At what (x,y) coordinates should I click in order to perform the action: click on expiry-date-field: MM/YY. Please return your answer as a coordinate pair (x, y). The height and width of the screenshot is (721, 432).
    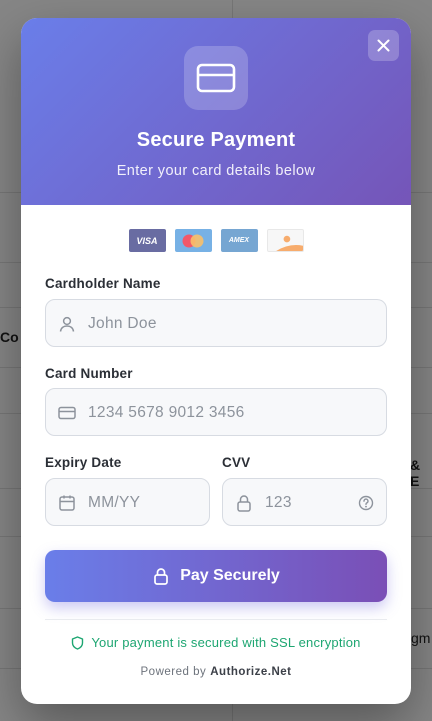
    Looking at the image, I should click on (127, 502).